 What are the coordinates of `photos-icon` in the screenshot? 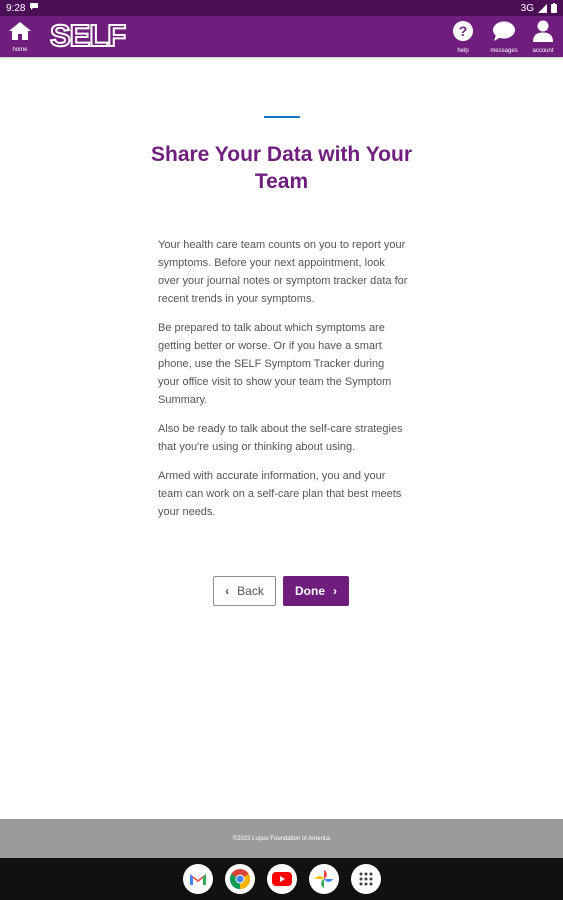 It's located at (323, 879).